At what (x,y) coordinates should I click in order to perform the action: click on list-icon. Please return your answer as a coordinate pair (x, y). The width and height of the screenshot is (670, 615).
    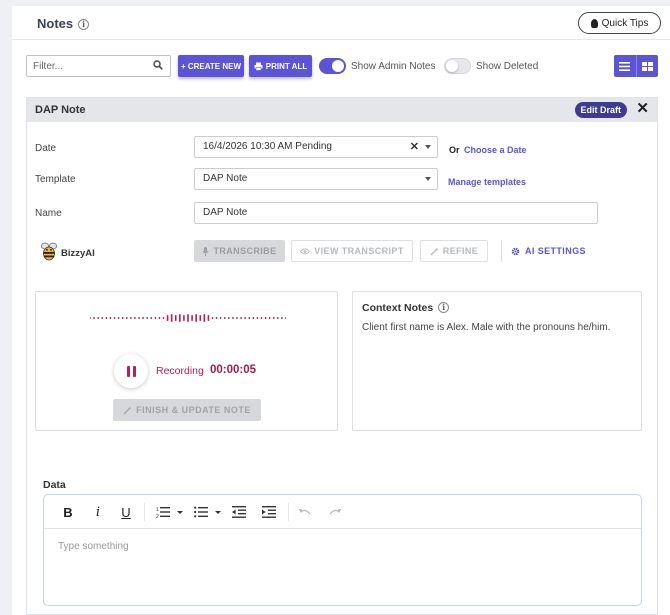
    Looking at the image, I should click on (625, 66).